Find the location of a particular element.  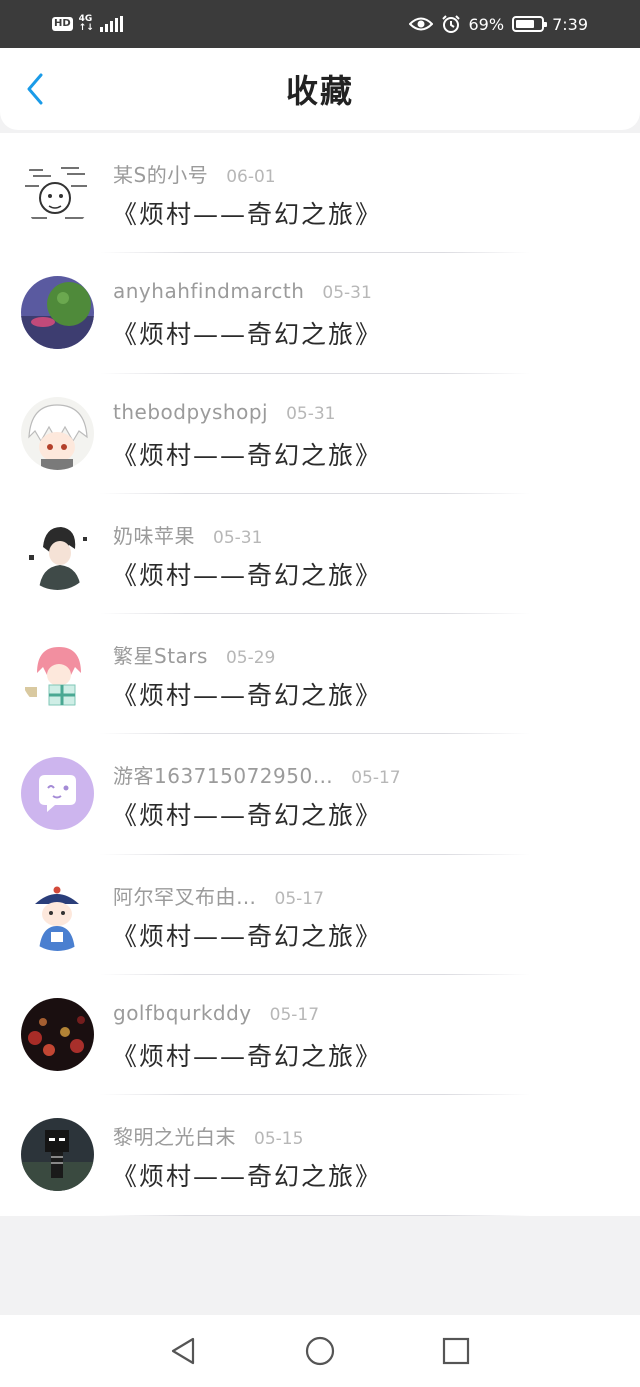

item-meta: thebodpyshopj 05-31 is located at coordinates (224, 412).